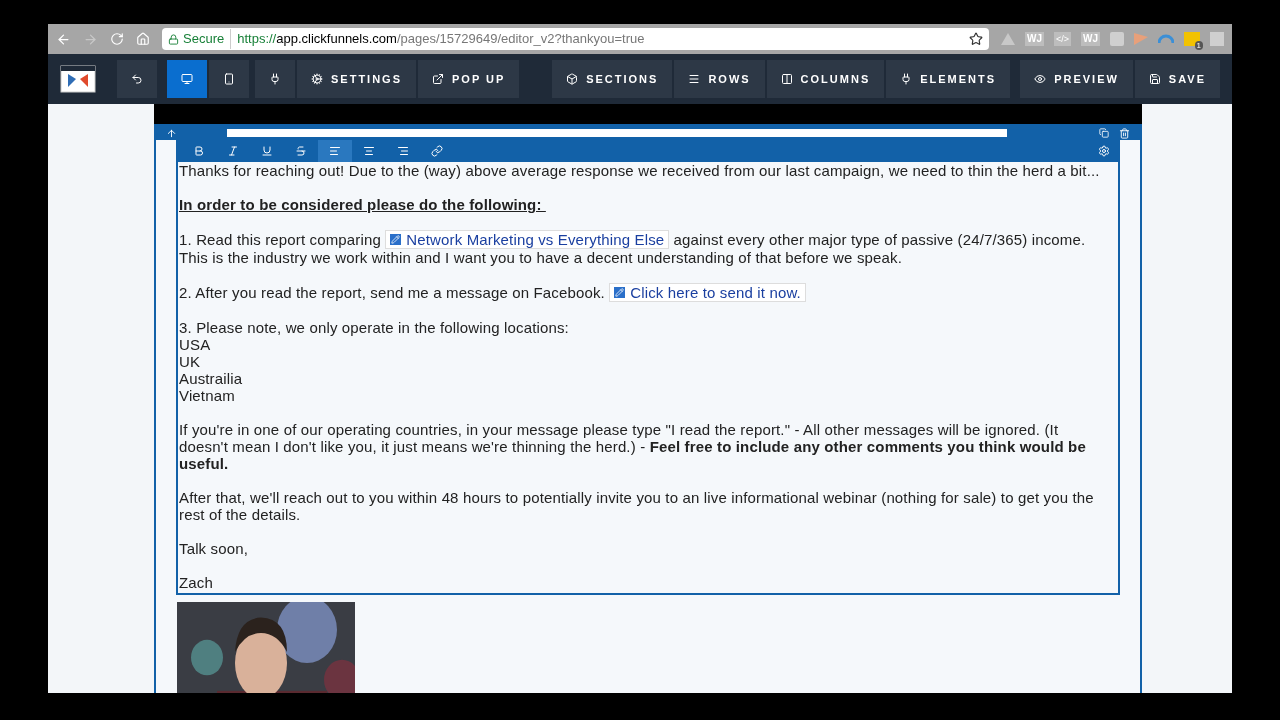  What do you see at coordinates (637, 506) in the screenshot?
I see `paragraph: After that, we'll reach out to you within 48 hours to potentially invite you to an live informational webinar (nothing for sale) to get you the rest of the details.` at bounding box center [637, 506].